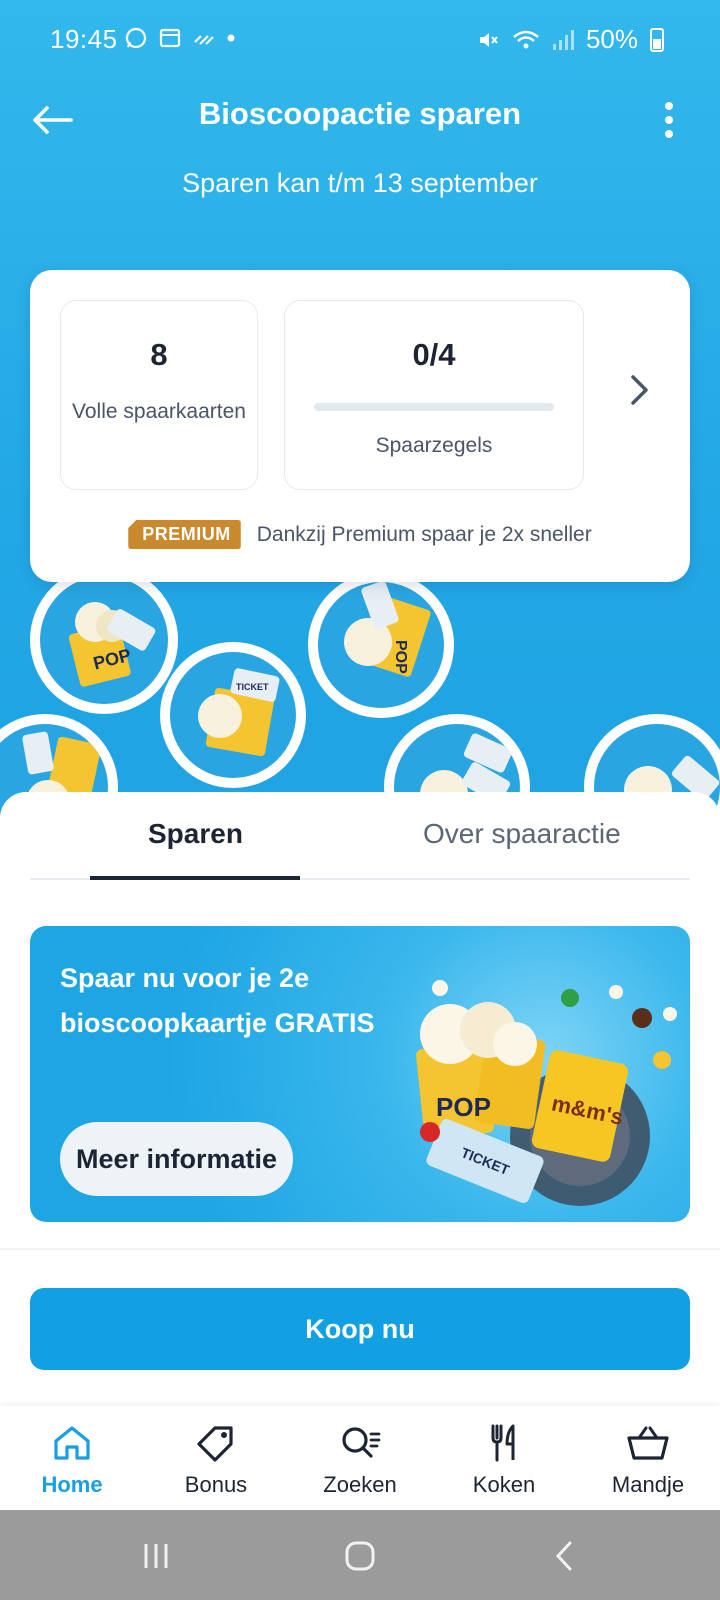 This screenshot has height=1600, width=720. What do you see at coordinates (526, 39) in the screenshot?
I see `wifi-icon` at bounding box center [526, 39].